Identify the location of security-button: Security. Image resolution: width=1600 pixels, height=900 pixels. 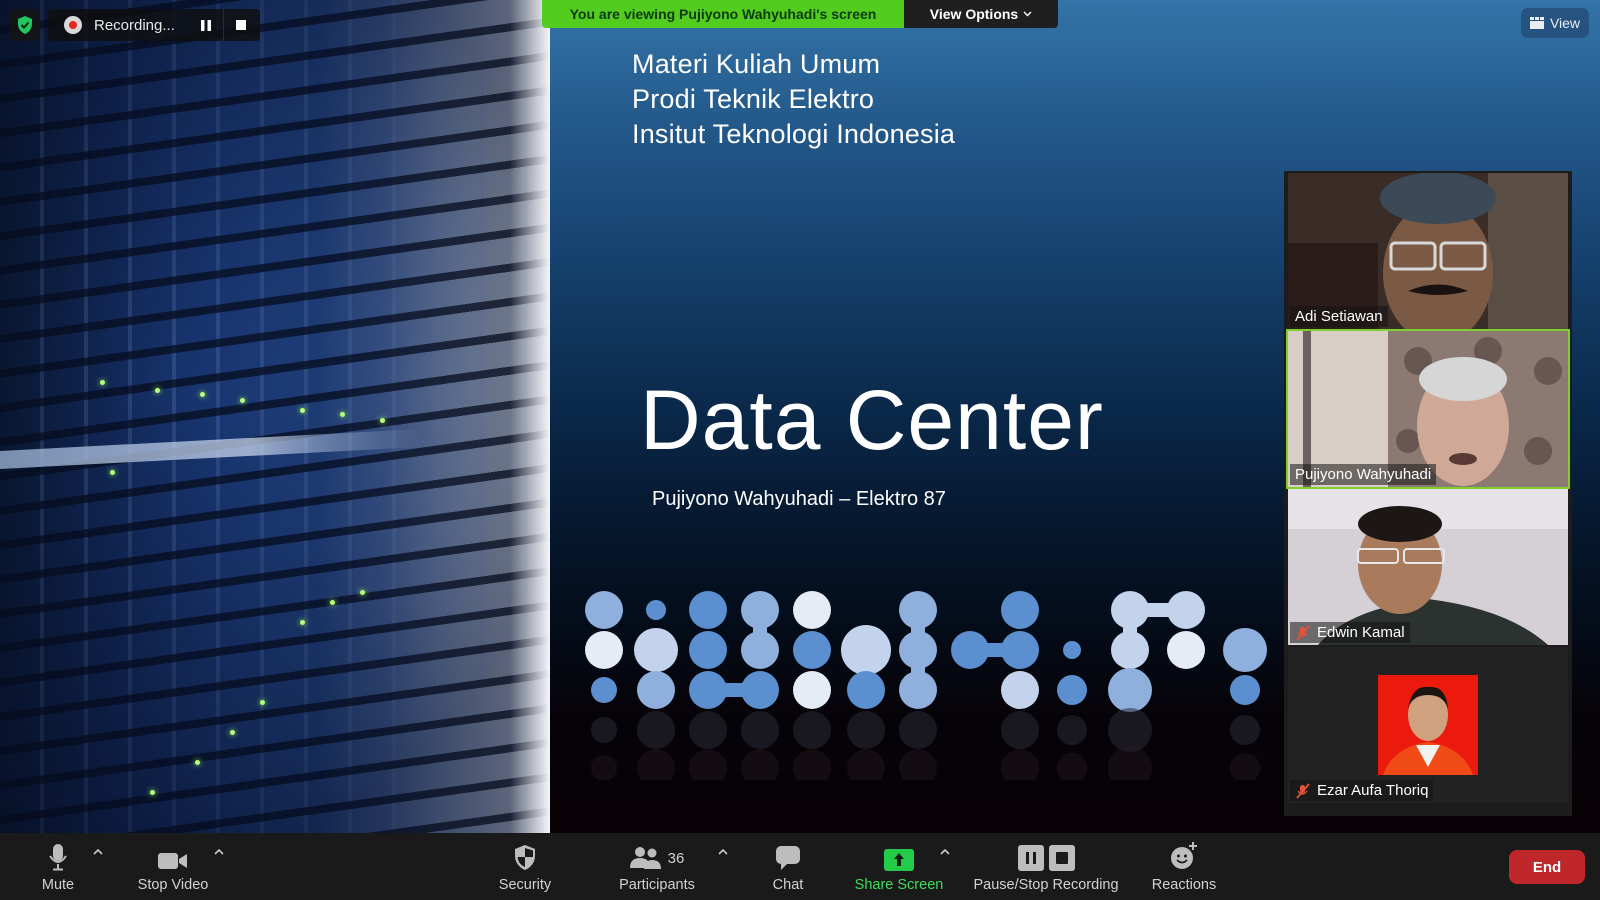
(525, 866).